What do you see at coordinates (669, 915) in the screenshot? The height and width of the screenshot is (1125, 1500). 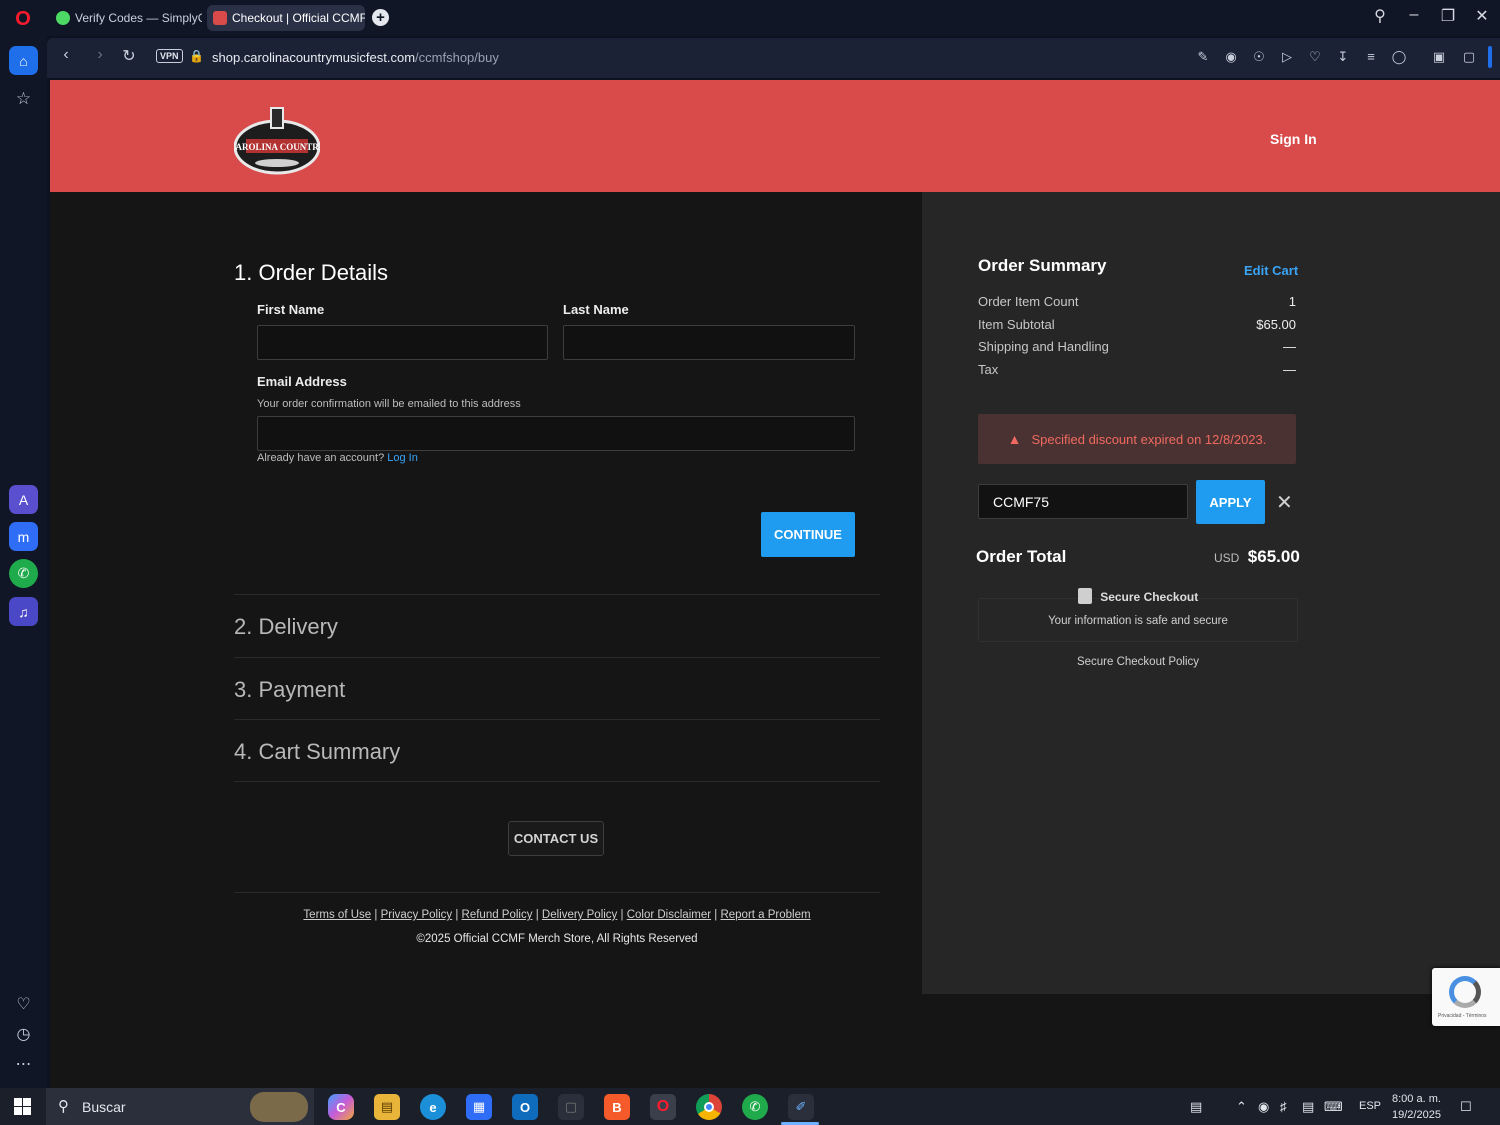 I see `color-disclaimer-link: Color Disclaimer` at bounding box center [669, 915].